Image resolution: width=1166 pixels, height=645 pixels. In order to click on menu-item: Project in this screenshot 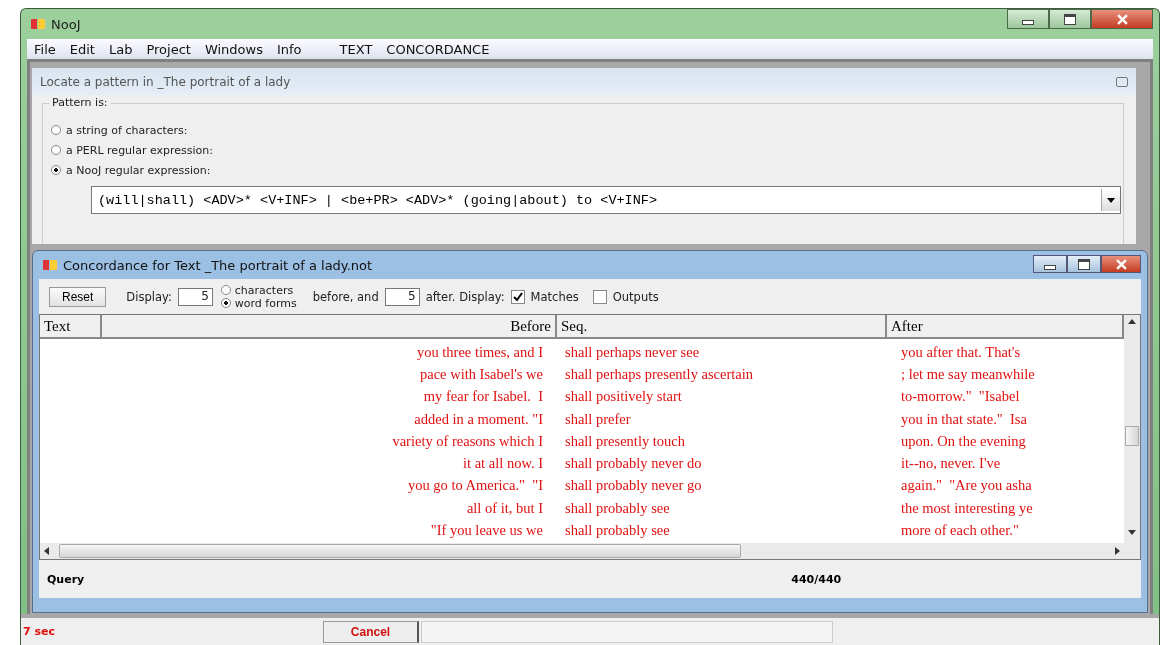, I will do `click(168, 49)`.